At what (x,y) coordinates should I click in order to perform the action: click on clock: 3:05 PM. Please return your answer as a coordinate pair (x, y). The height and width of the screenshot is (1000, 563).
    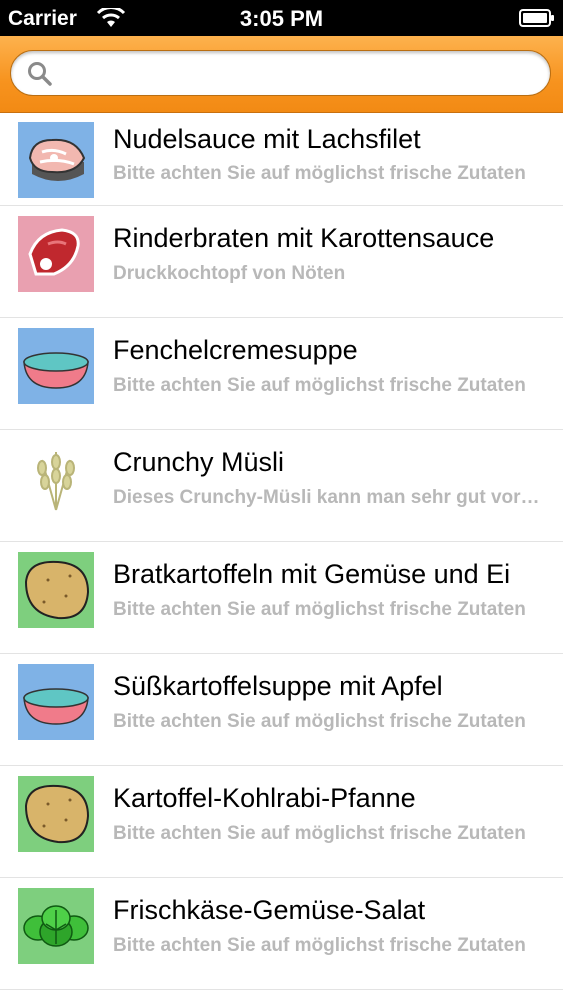
    Looking at the image, I should click on (281, 18).